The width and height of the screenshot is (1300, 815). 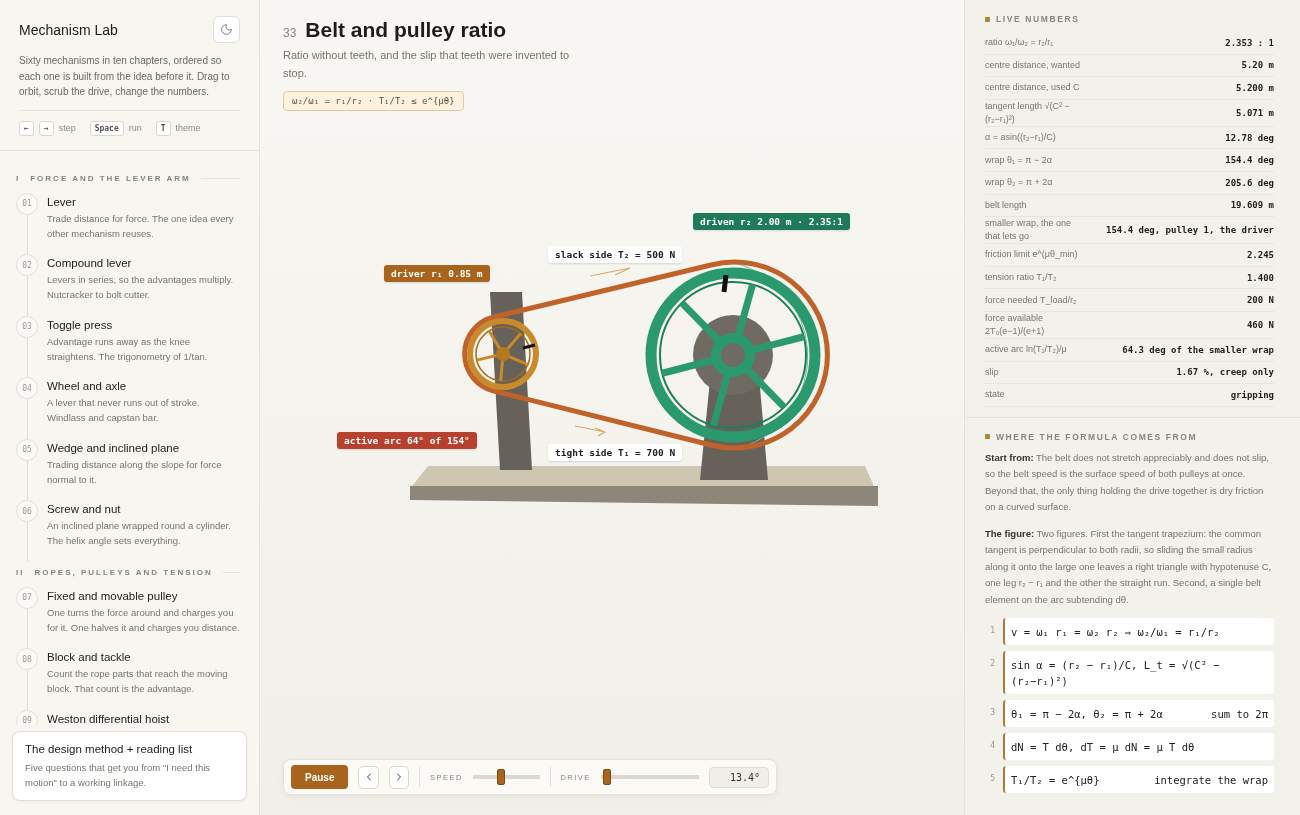 I want to click on item-number: 04, so click(x=27, y=388).